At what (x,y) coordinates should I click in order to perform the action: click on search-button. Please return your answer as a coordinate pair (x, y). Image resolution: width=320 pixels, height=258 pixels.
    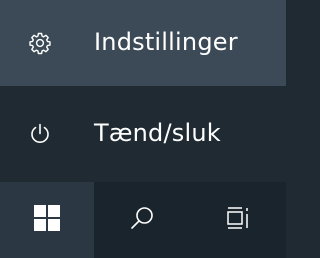
    Looking at the image, I should click on (142, 220).